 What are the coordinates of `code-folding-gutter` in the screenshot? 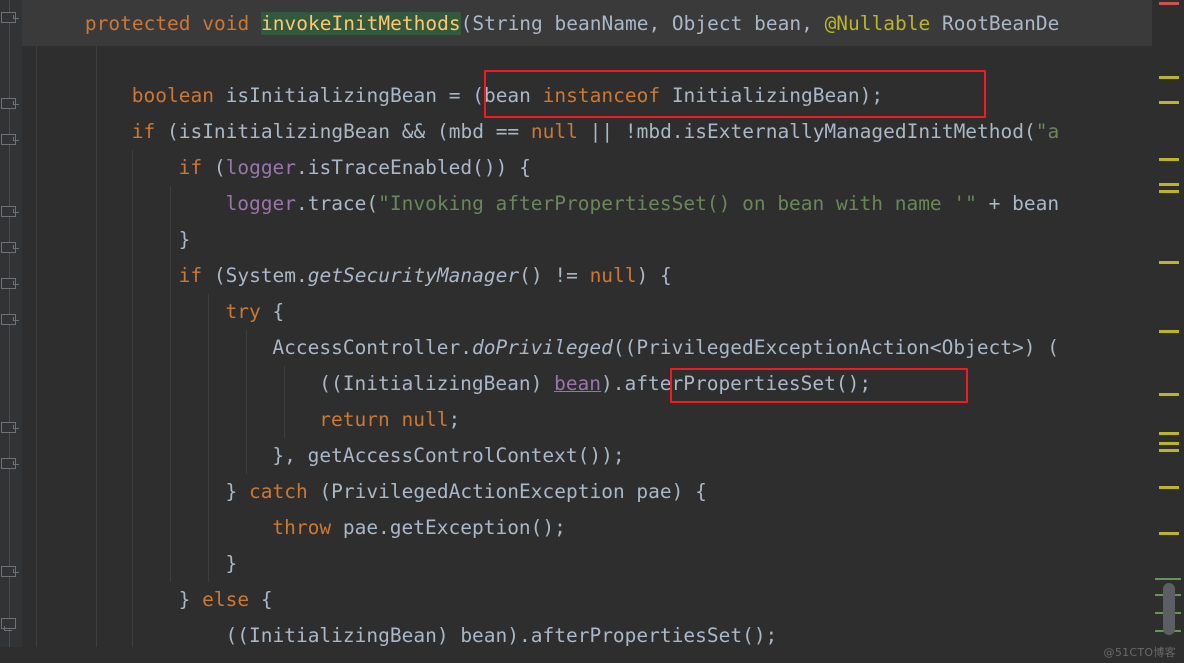 It's located at (11, 331).